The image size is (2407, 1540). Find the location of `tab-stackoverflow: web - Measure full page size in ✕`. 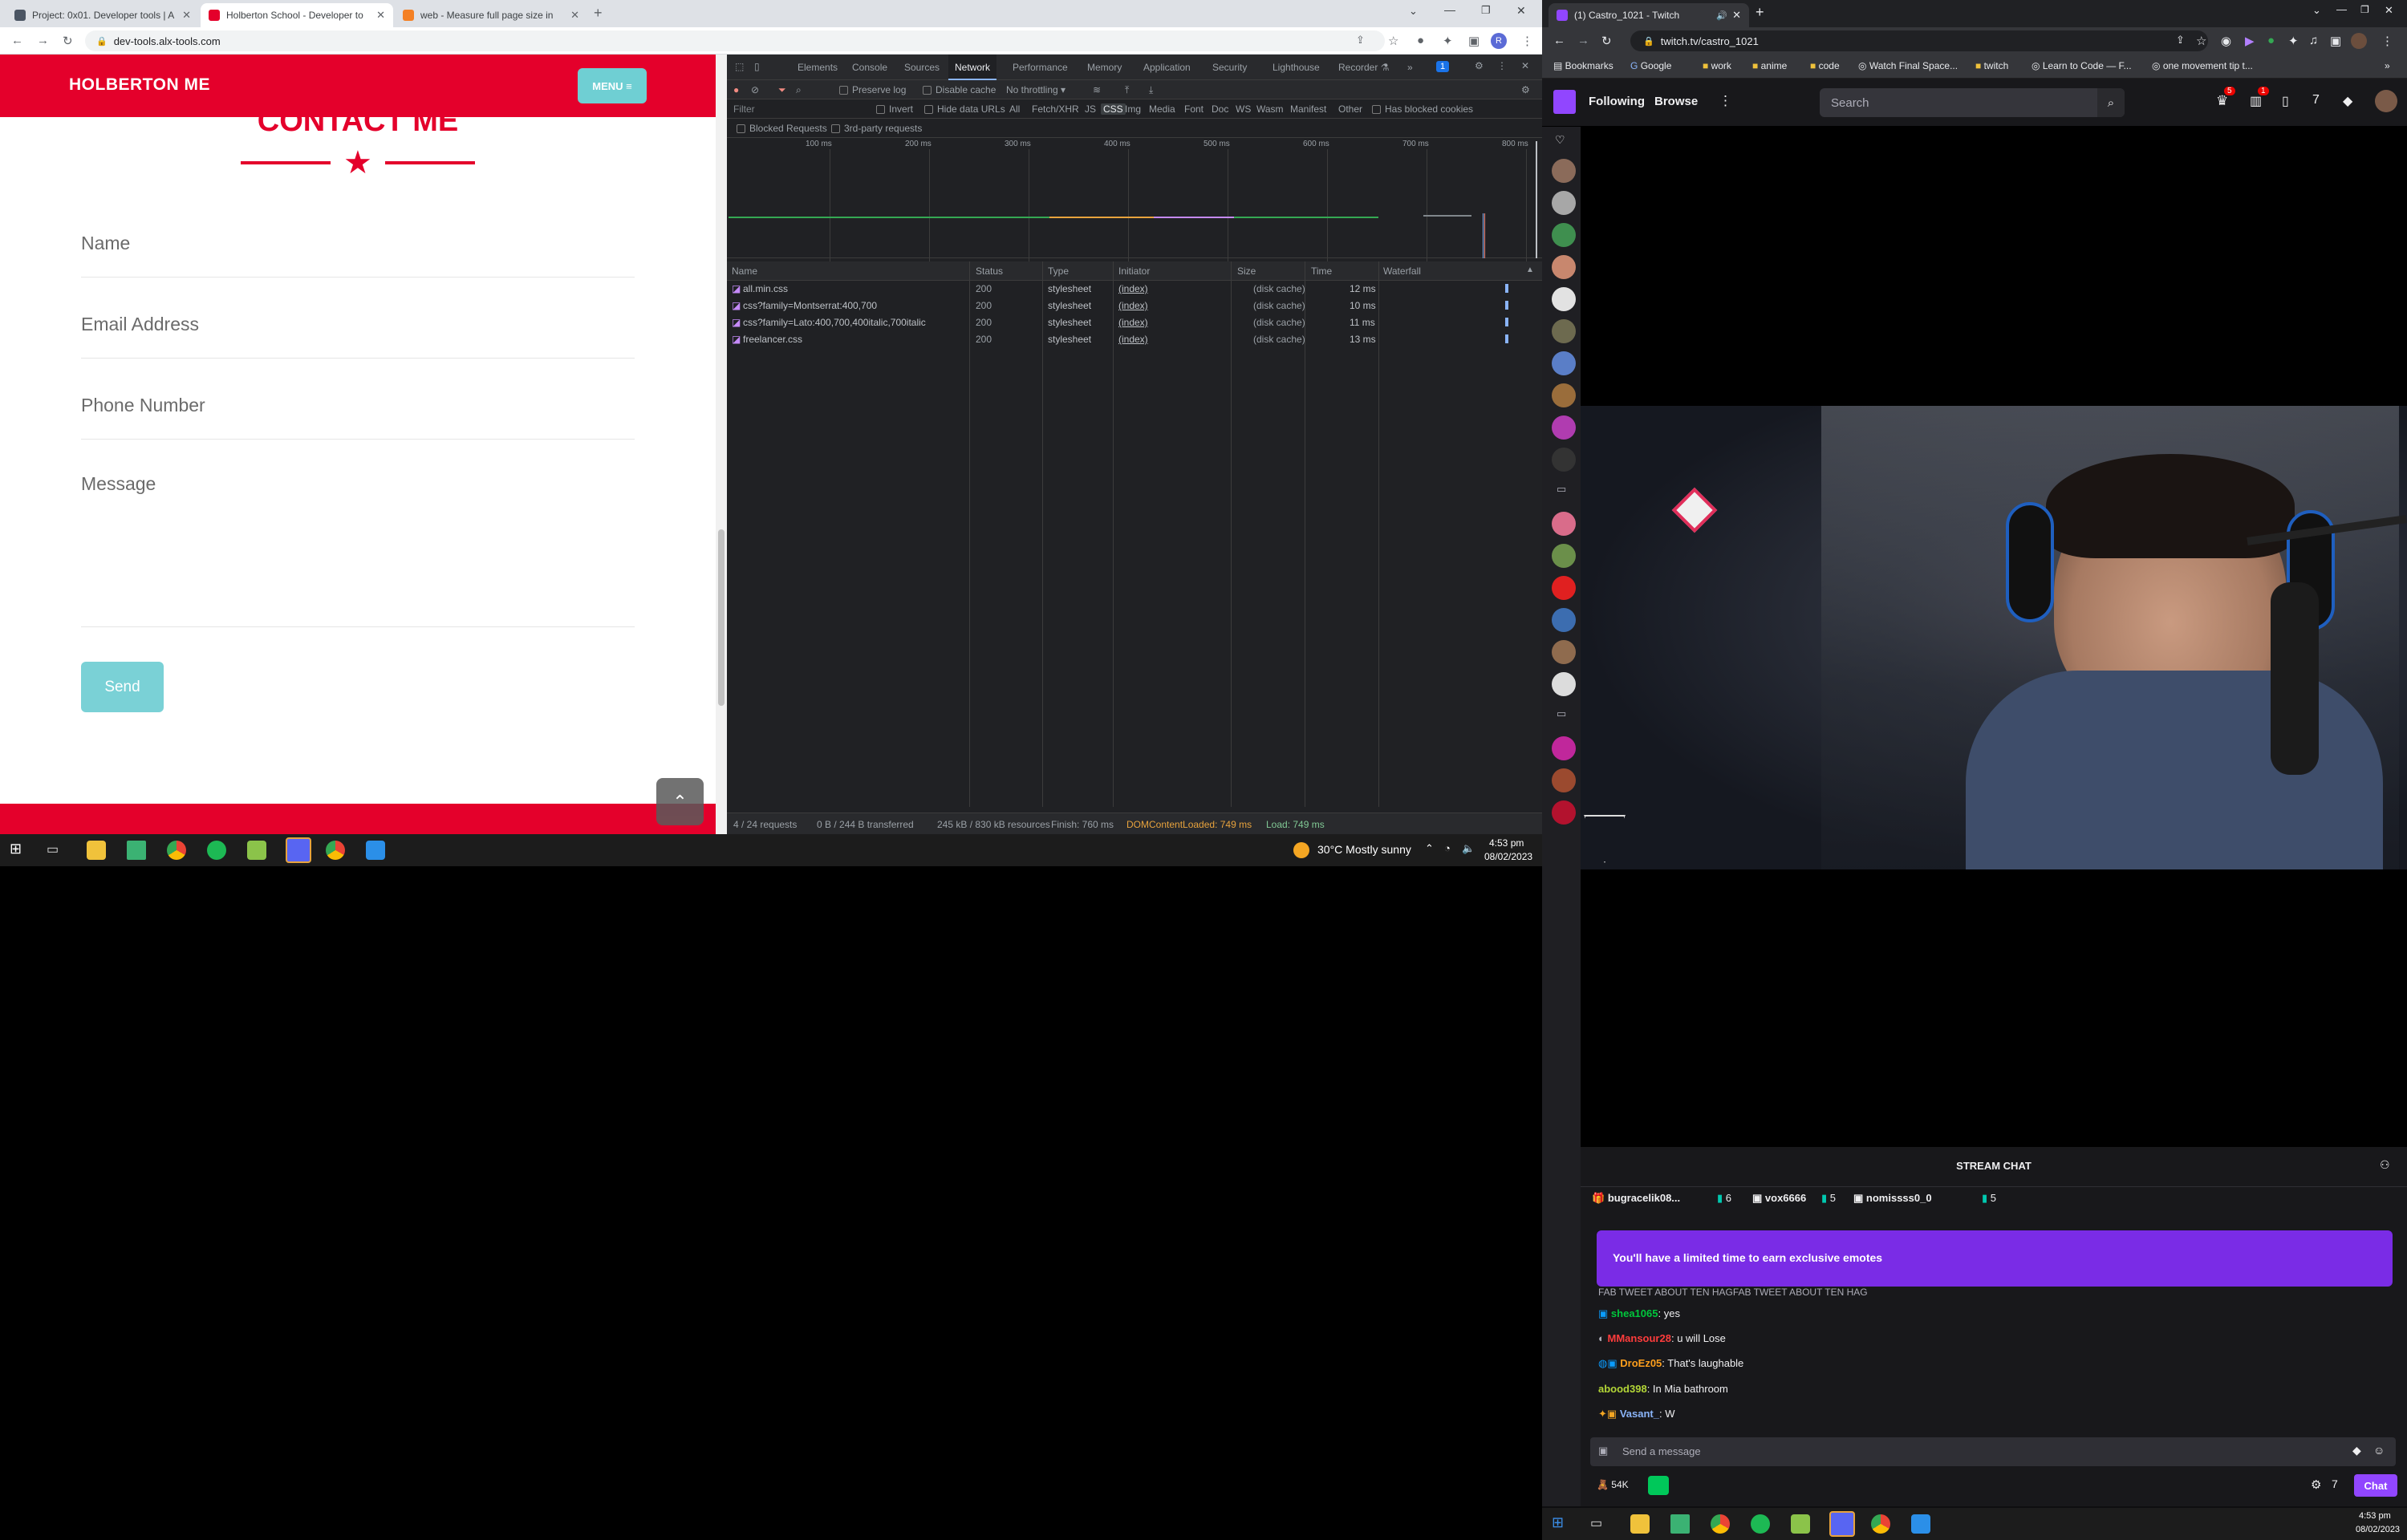

tab-stackoverflow: web - Measure full page size in ✕ is located at coordinates (491, 15).